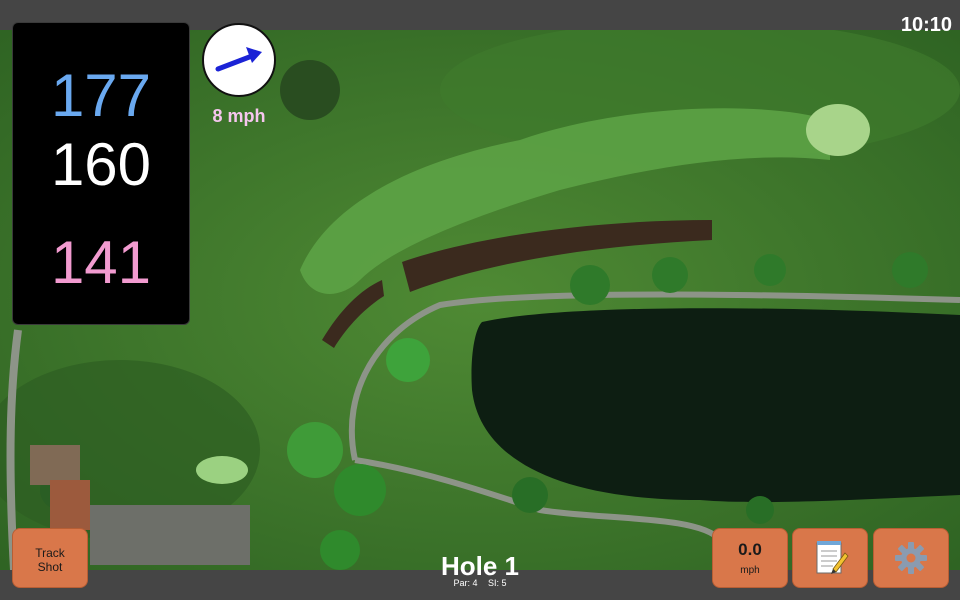  Describe the element at coordinates (101, 164) in the screenshot. I see `middle-distance: 160` at that location.